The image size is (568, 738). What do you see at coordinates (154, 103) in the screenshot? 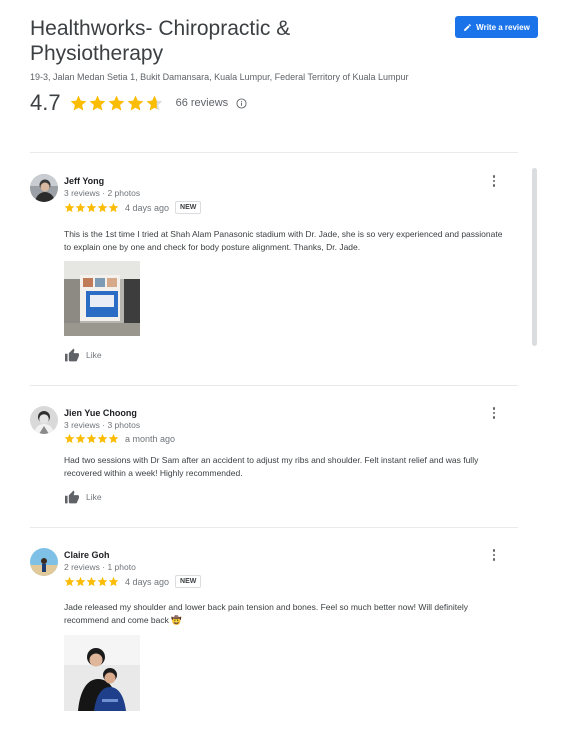
I see `star-half-icon` at bounding box center [154, 103].